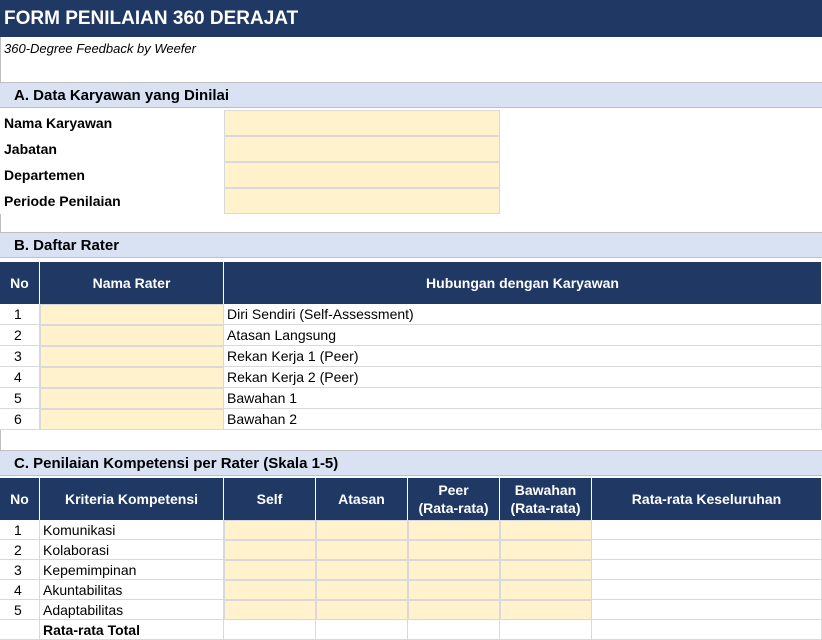 The image size is (822, 640). What do you see at coordinates (523, 398) in the screenshot?
I see `rater-relation-cell: Bawahan 1` at bounding box center [523, 398].